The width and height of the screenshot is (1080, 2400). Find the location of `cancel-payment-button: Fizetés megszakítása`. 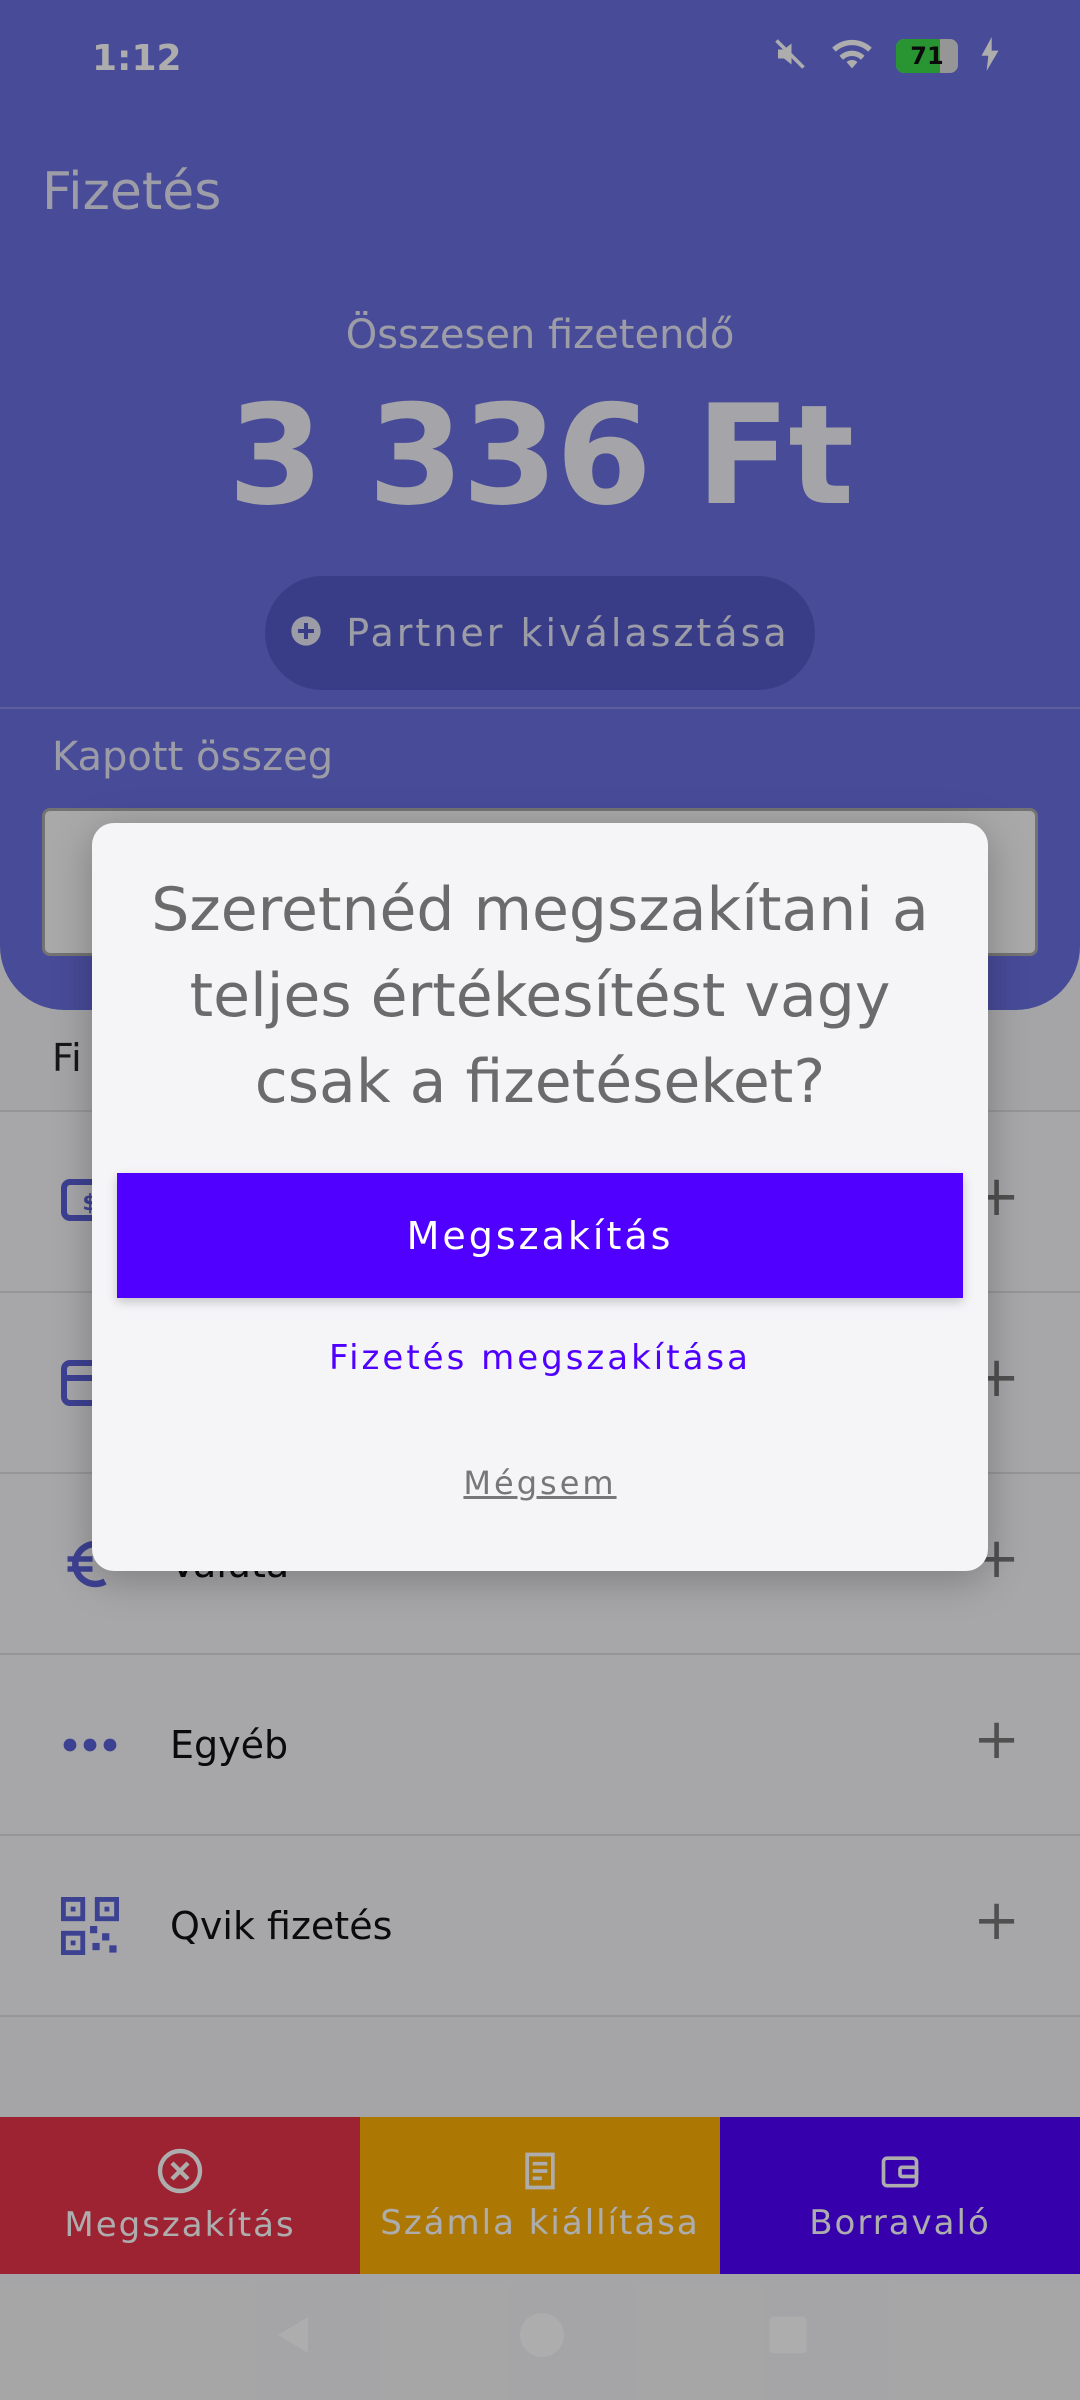

cancel-payment-button: Fizetés megszakítása is located at coordinates (540, 1358).